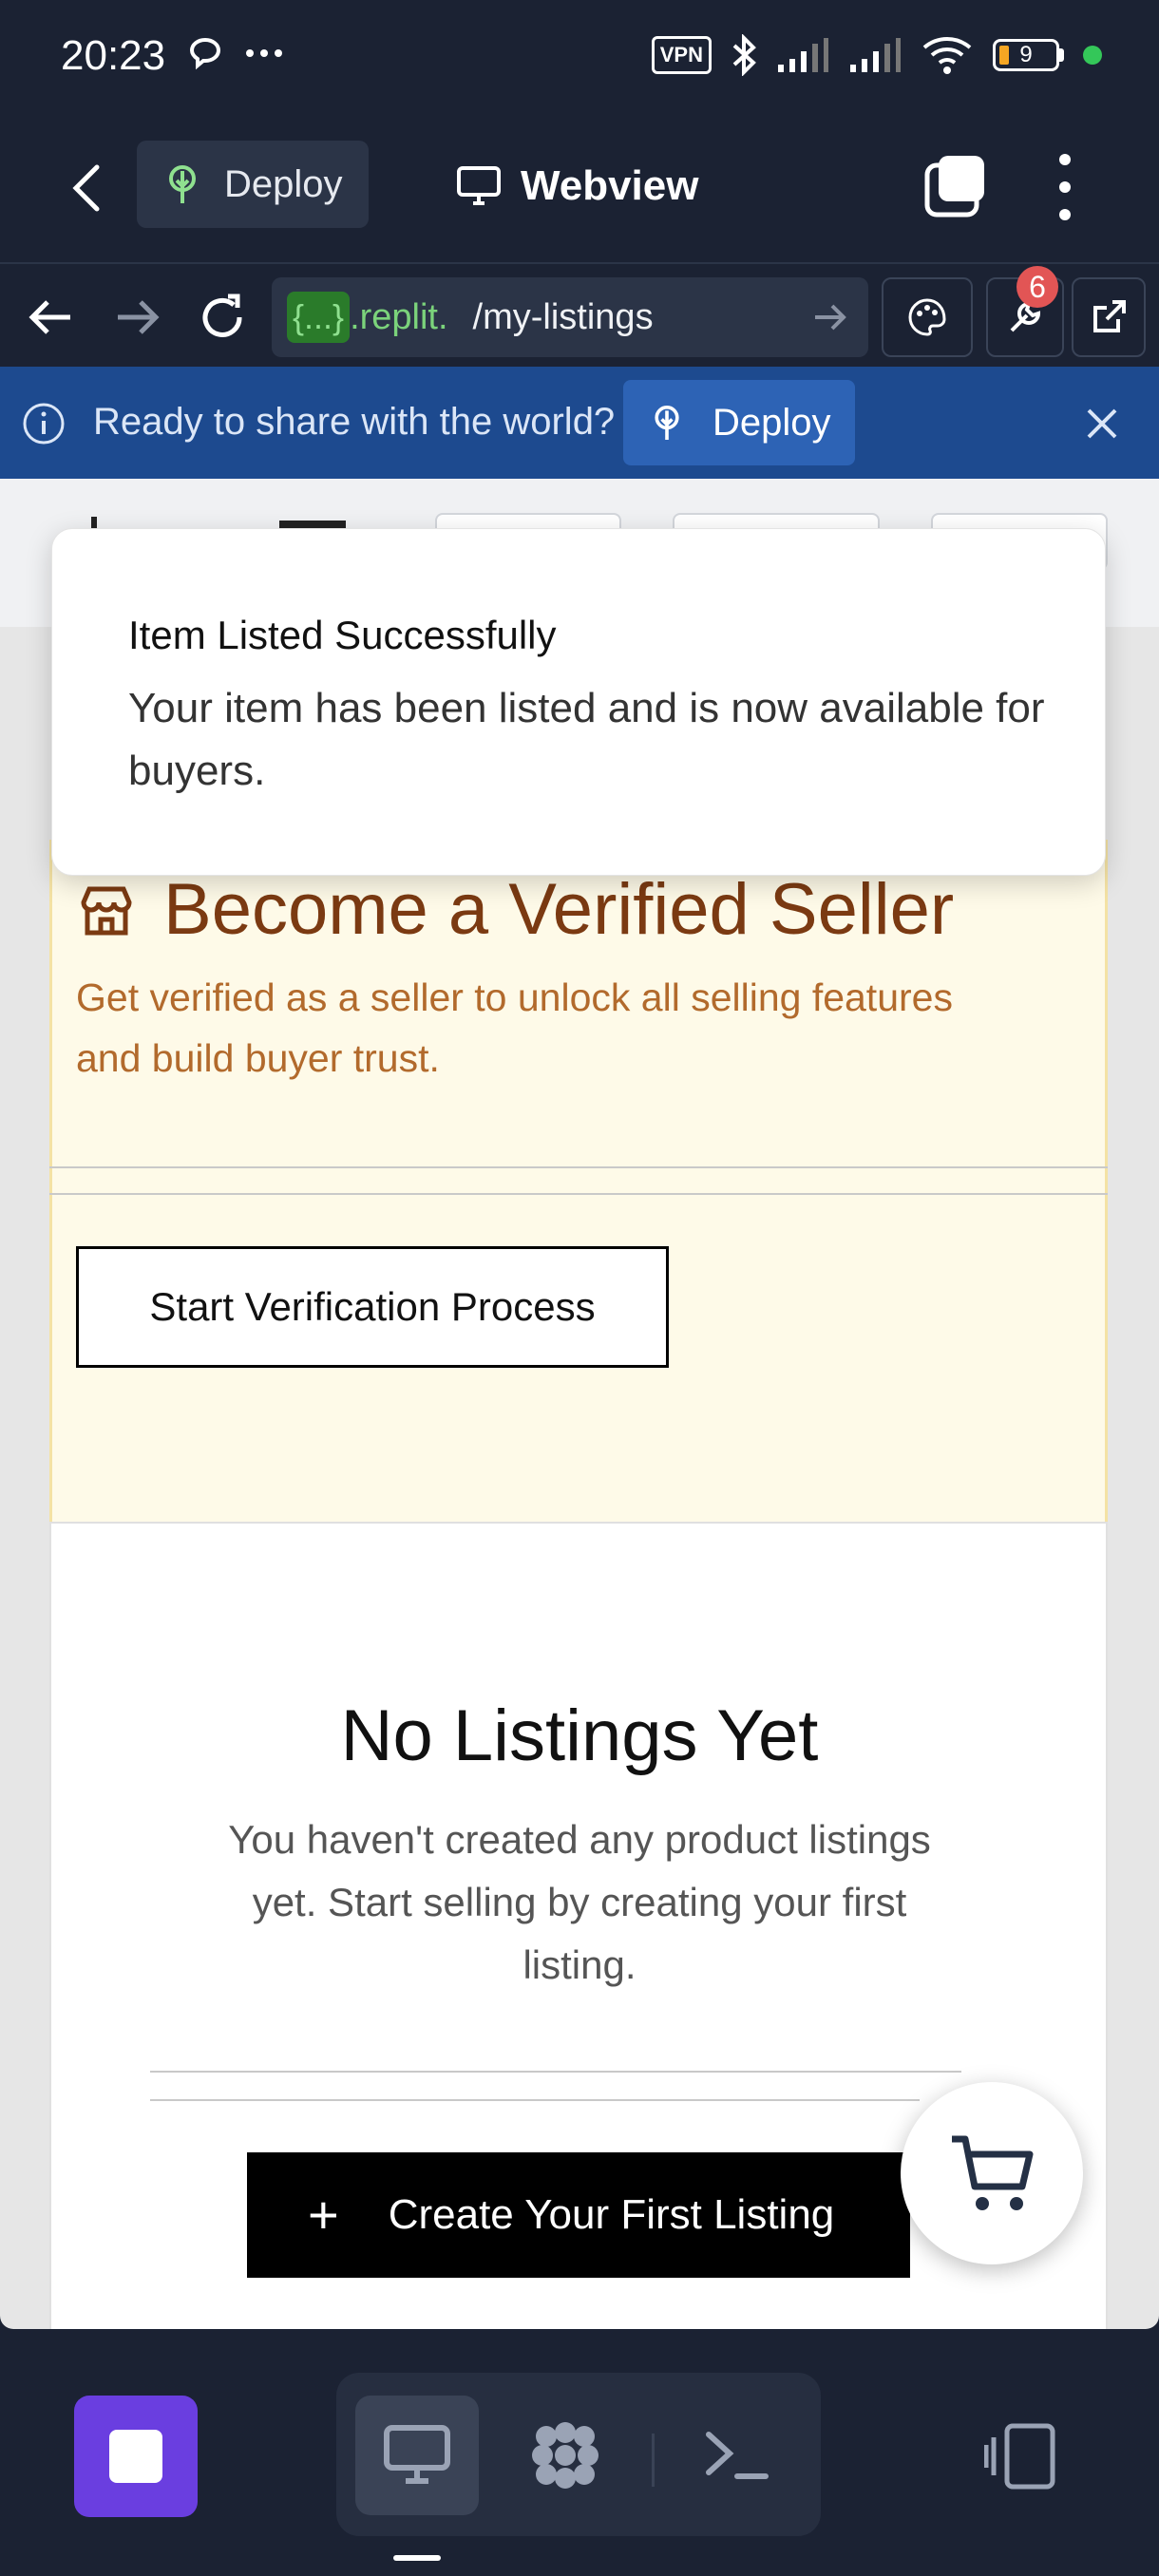  What do you see at coordinates (354, 422) in the screenshot?
I see `banner-text: Ready to share with the world?` at bounding box center [354, 422].